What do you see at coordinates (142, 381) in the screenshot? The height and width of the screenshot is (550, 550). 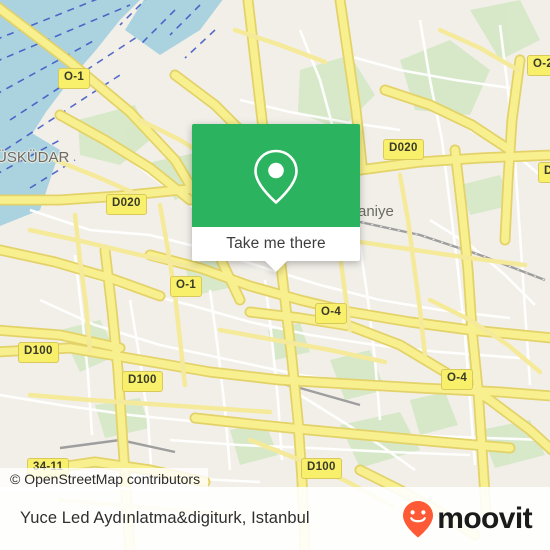 I see `road-shield-d100-mid: D100` at bounding box center [142, 381].